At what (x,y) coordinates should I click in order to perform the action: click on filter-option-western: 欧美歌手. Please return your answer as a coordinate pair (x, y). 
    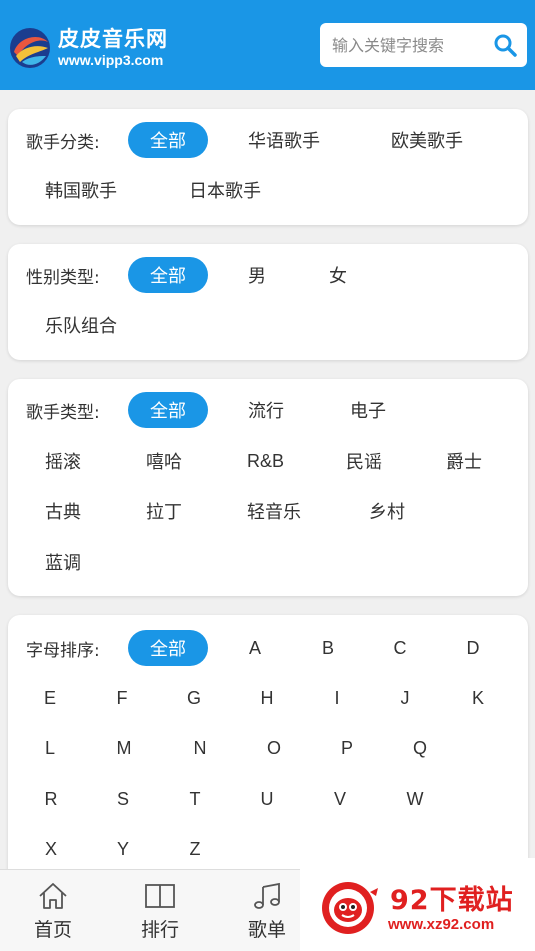
    Looking at the image, I should click on (427, 140).